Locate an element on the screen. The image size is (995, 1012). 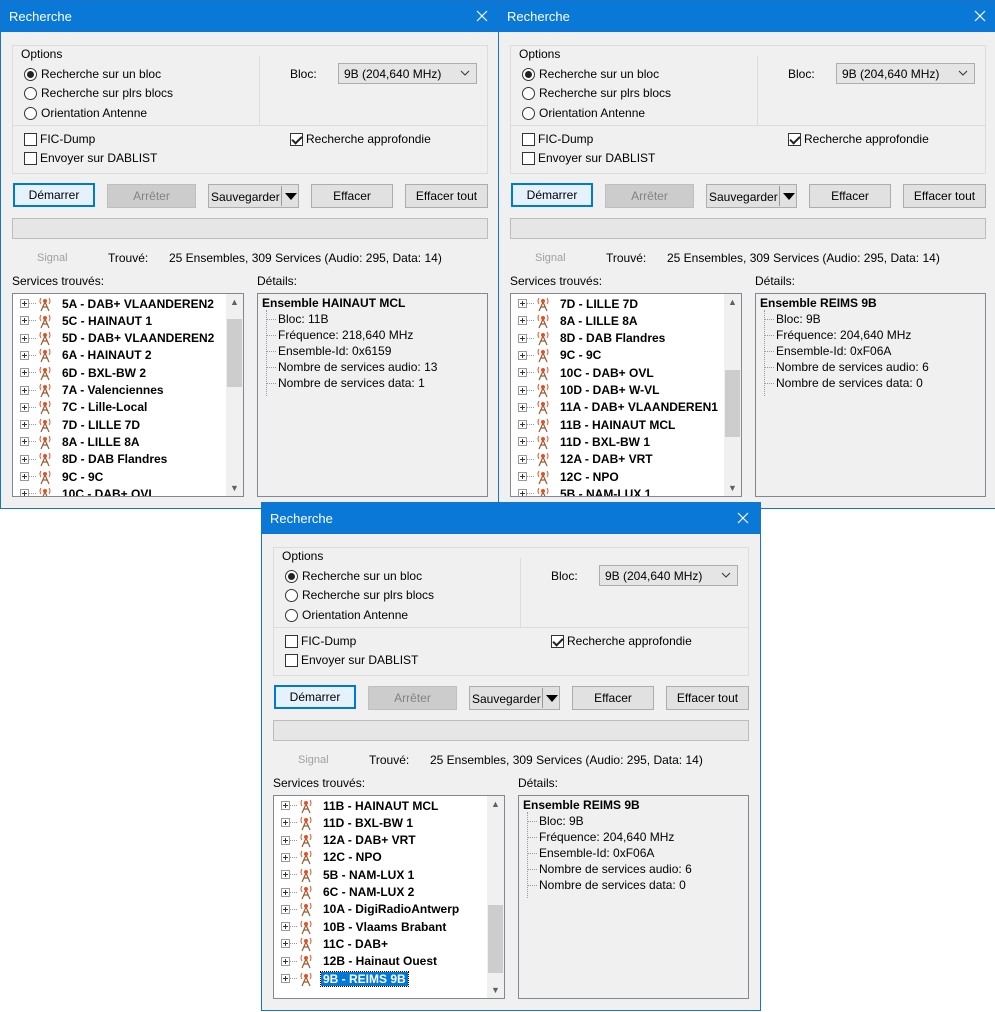
tree-item: 12C - NPO is located at coordinates (329, 857).